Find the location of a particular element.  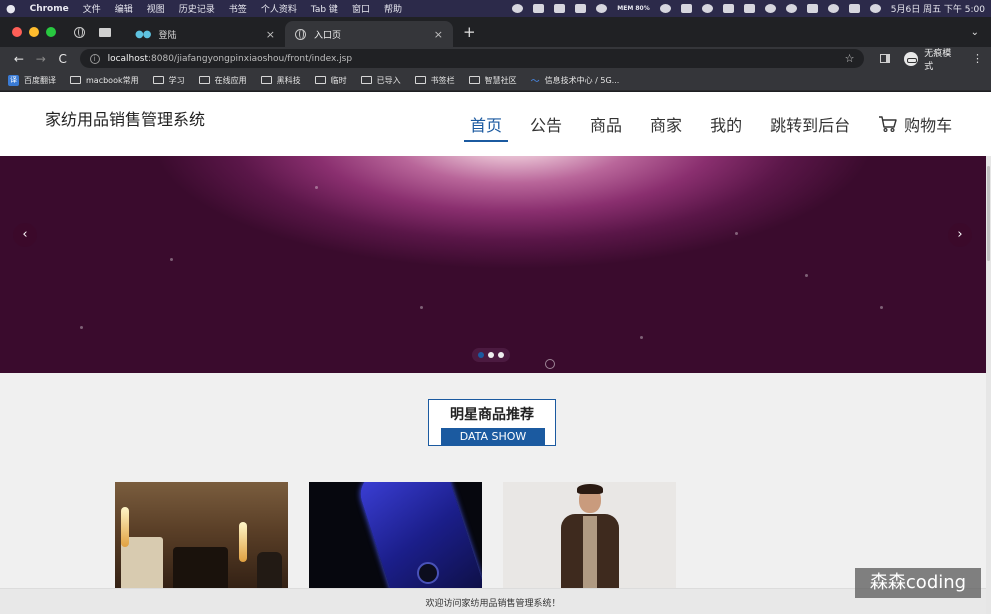

link-icon: 〜 is located at coordinates (535, 81).